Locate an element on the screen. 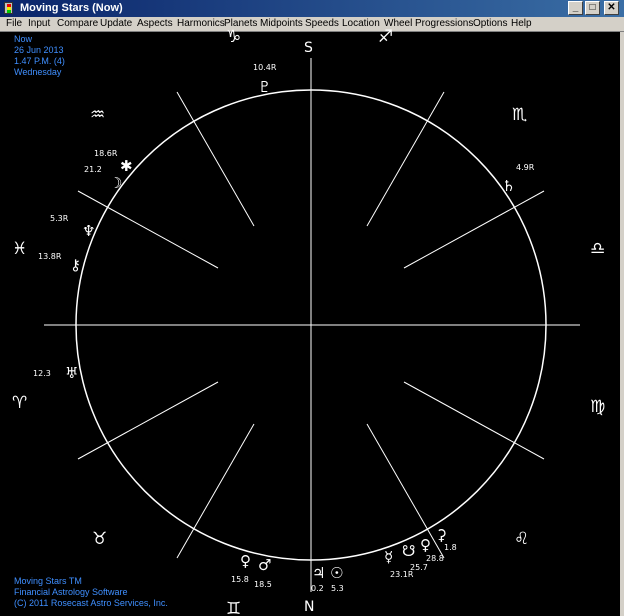  maximize-button: □ is located at coordinates (592, 8).